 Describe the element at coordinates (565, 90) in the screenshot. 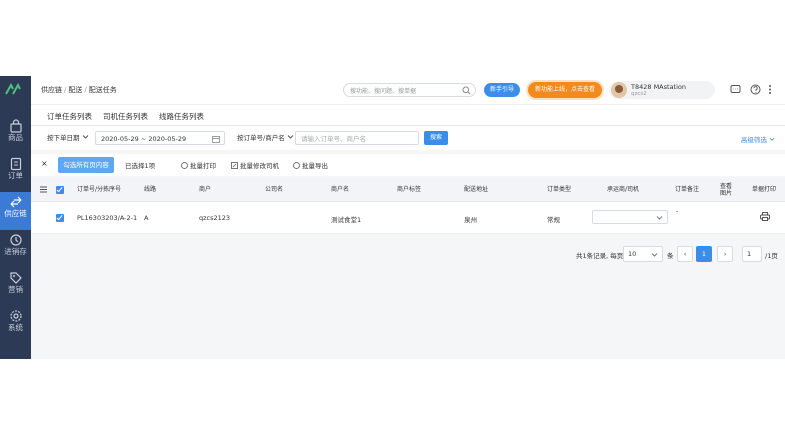

I see `new-feature-button: 新功能上线，点击查看` at that location.